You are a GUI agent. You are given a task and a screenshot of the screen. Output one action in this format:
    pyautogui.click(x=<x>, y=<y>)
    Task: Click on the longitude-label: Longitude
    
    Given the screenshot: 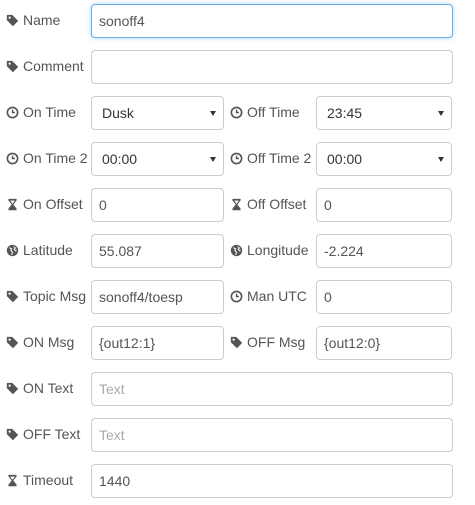 What is the action you would take?
    pyautogui.click(x=269, y=250)
    